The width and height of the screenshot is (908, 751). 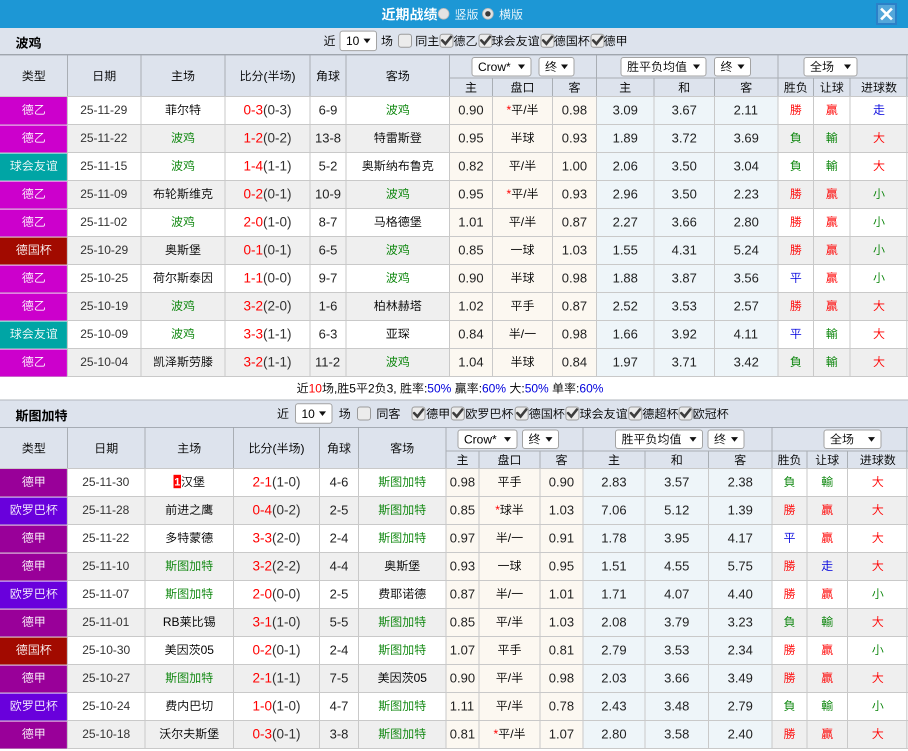 I want to click on svg-text: 0-2, so click(x=254, y=194).